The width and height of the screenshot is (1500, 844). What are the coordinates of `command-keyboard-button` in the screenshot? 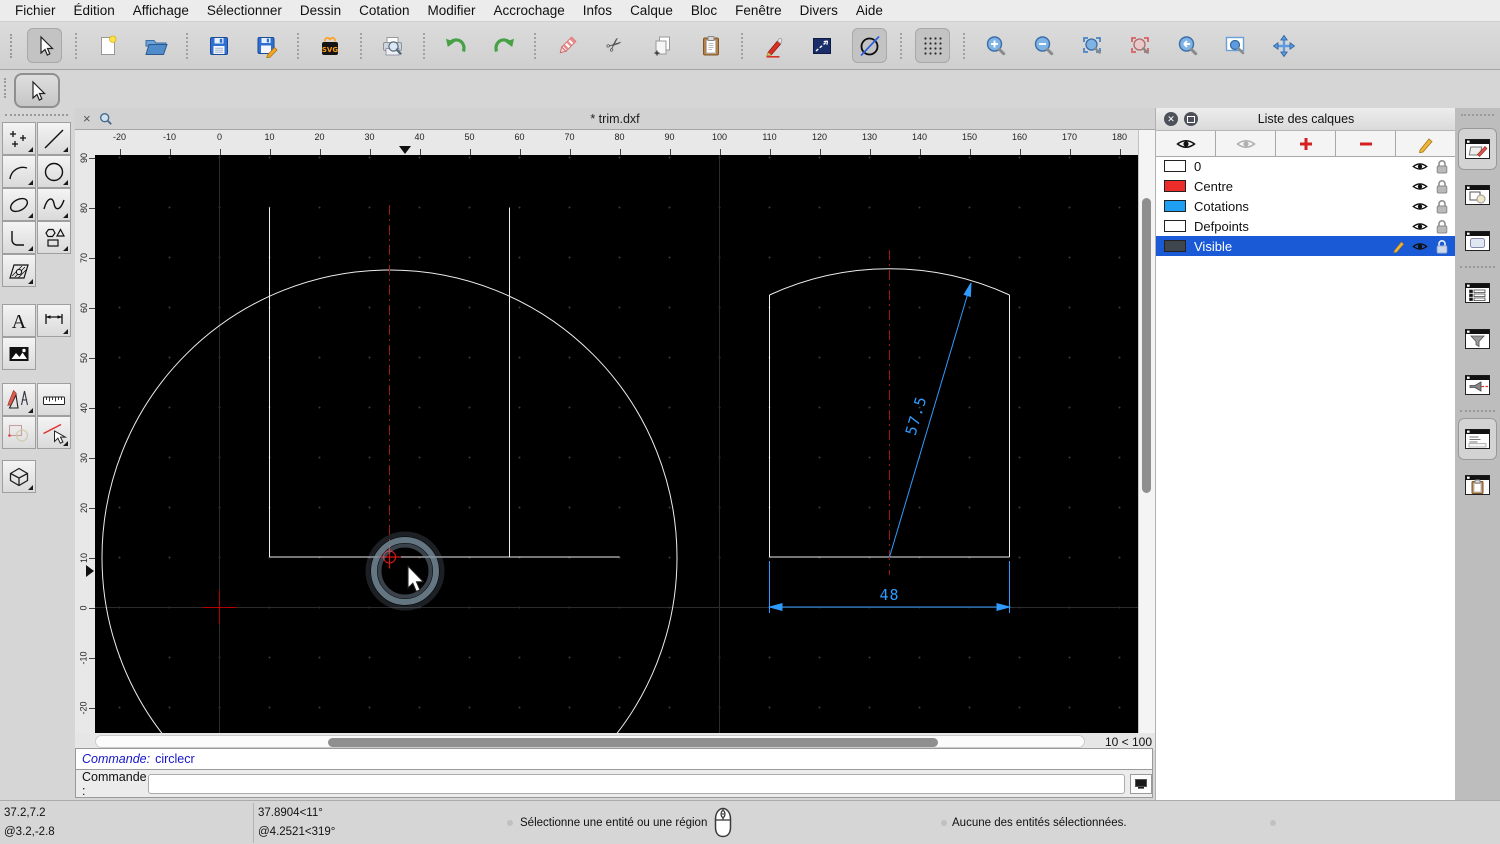 It's located at (1141, 783).